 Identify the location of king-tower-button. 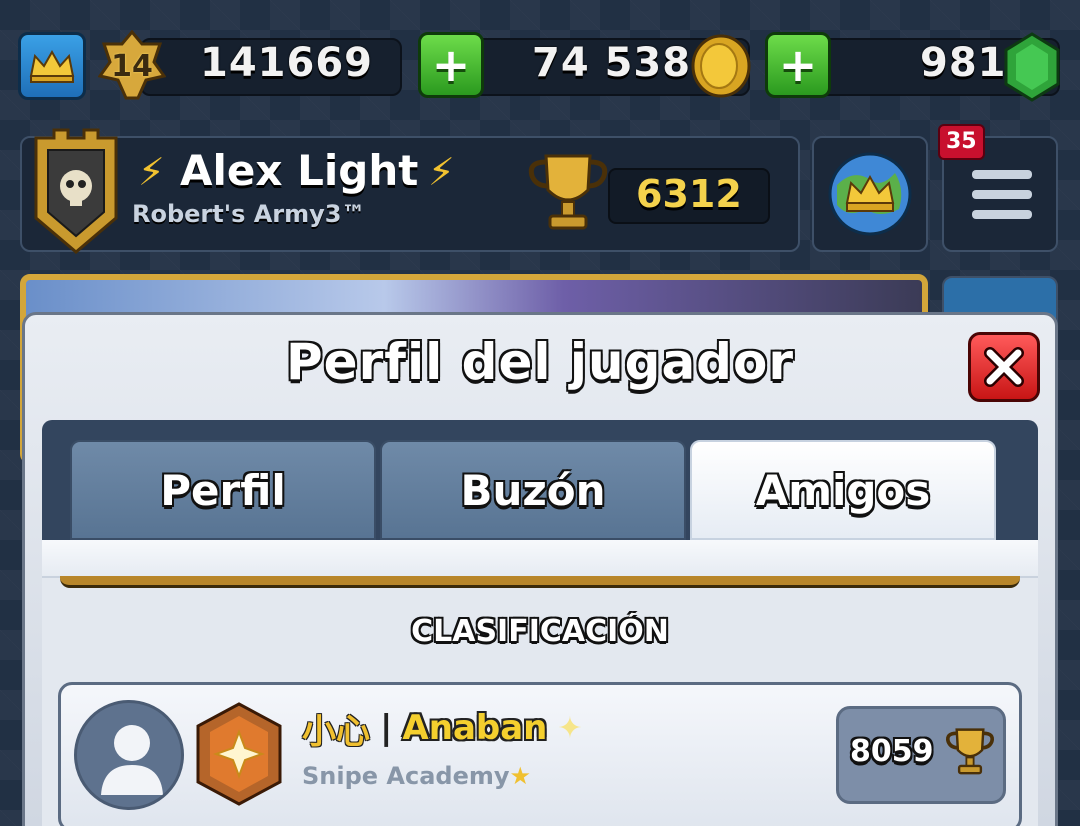
(52, 66).